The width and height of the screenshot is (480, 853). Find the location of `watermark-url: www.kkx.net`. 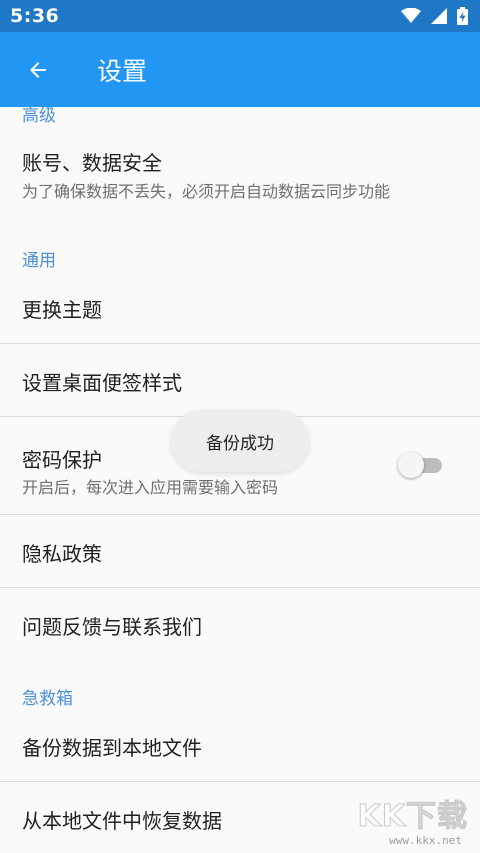

watermark-url: www.kkx.net is located at coordinates (425, 840).